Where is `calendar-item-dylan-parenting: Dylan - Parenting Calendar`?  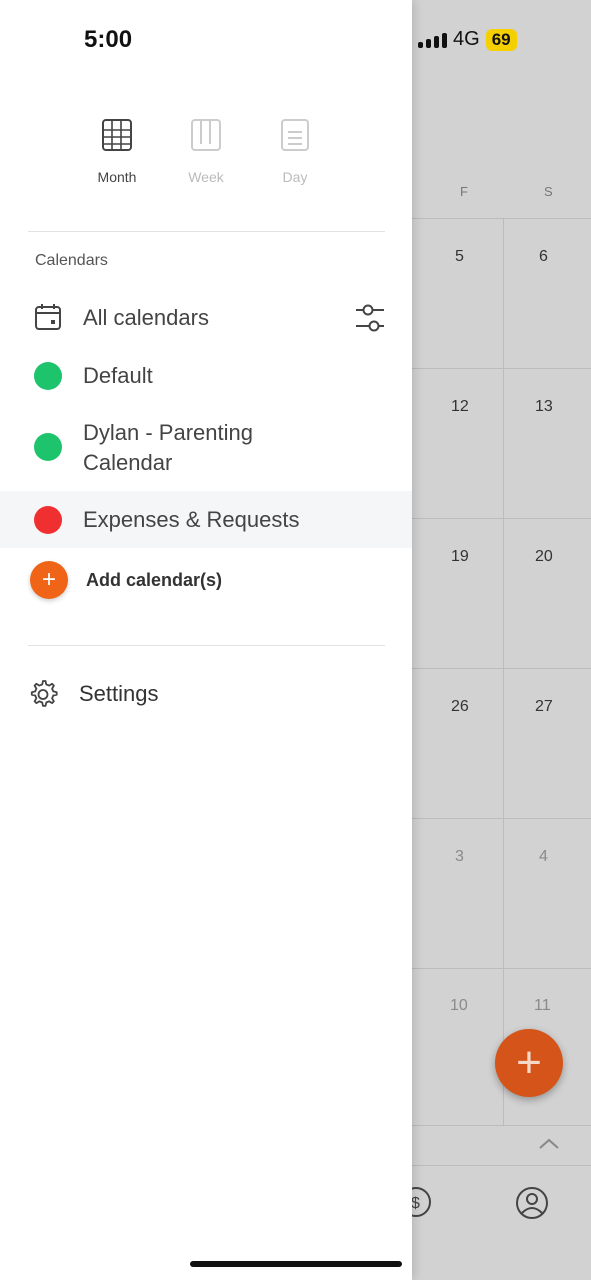
calendar-item-dylan-parenting: Dylan - Parenting Calendar is located at coordinates (206, 449).